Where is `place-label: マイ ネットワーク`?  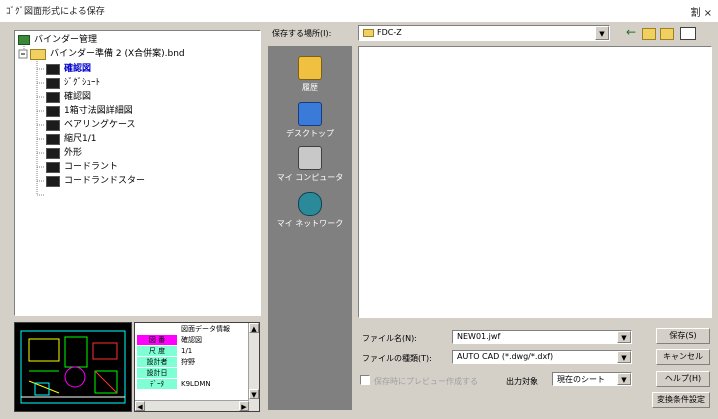 place-label: マイ ネットワーク is located at coordinates (310, 223).